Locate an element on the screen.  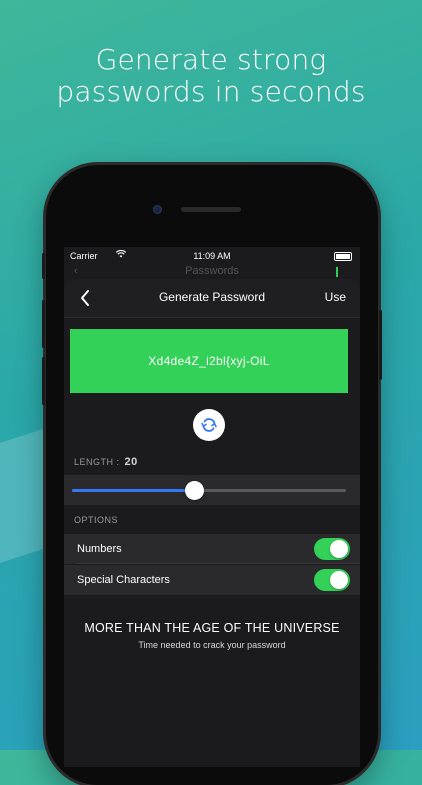
background-back-icon: ‹ is located at coordinates (76, 271).